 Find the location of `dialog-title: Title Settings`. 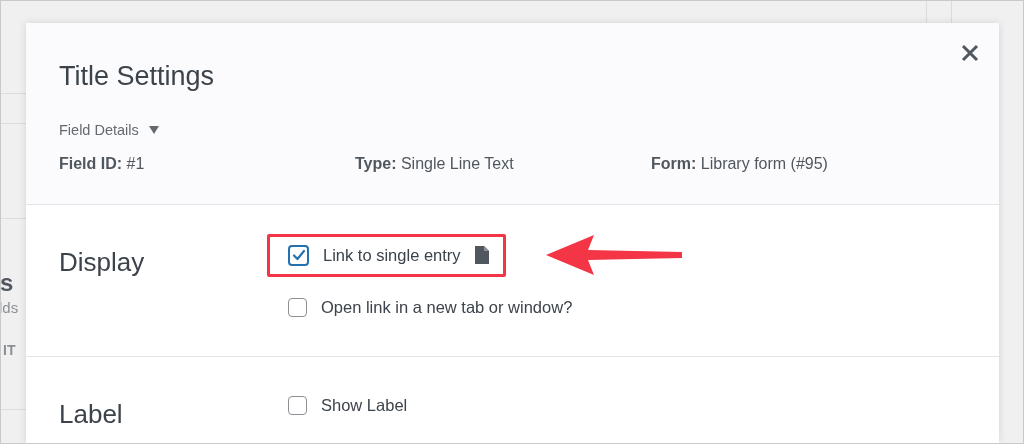

dialog-title: Title Settings is located at coordinates (137, 76).